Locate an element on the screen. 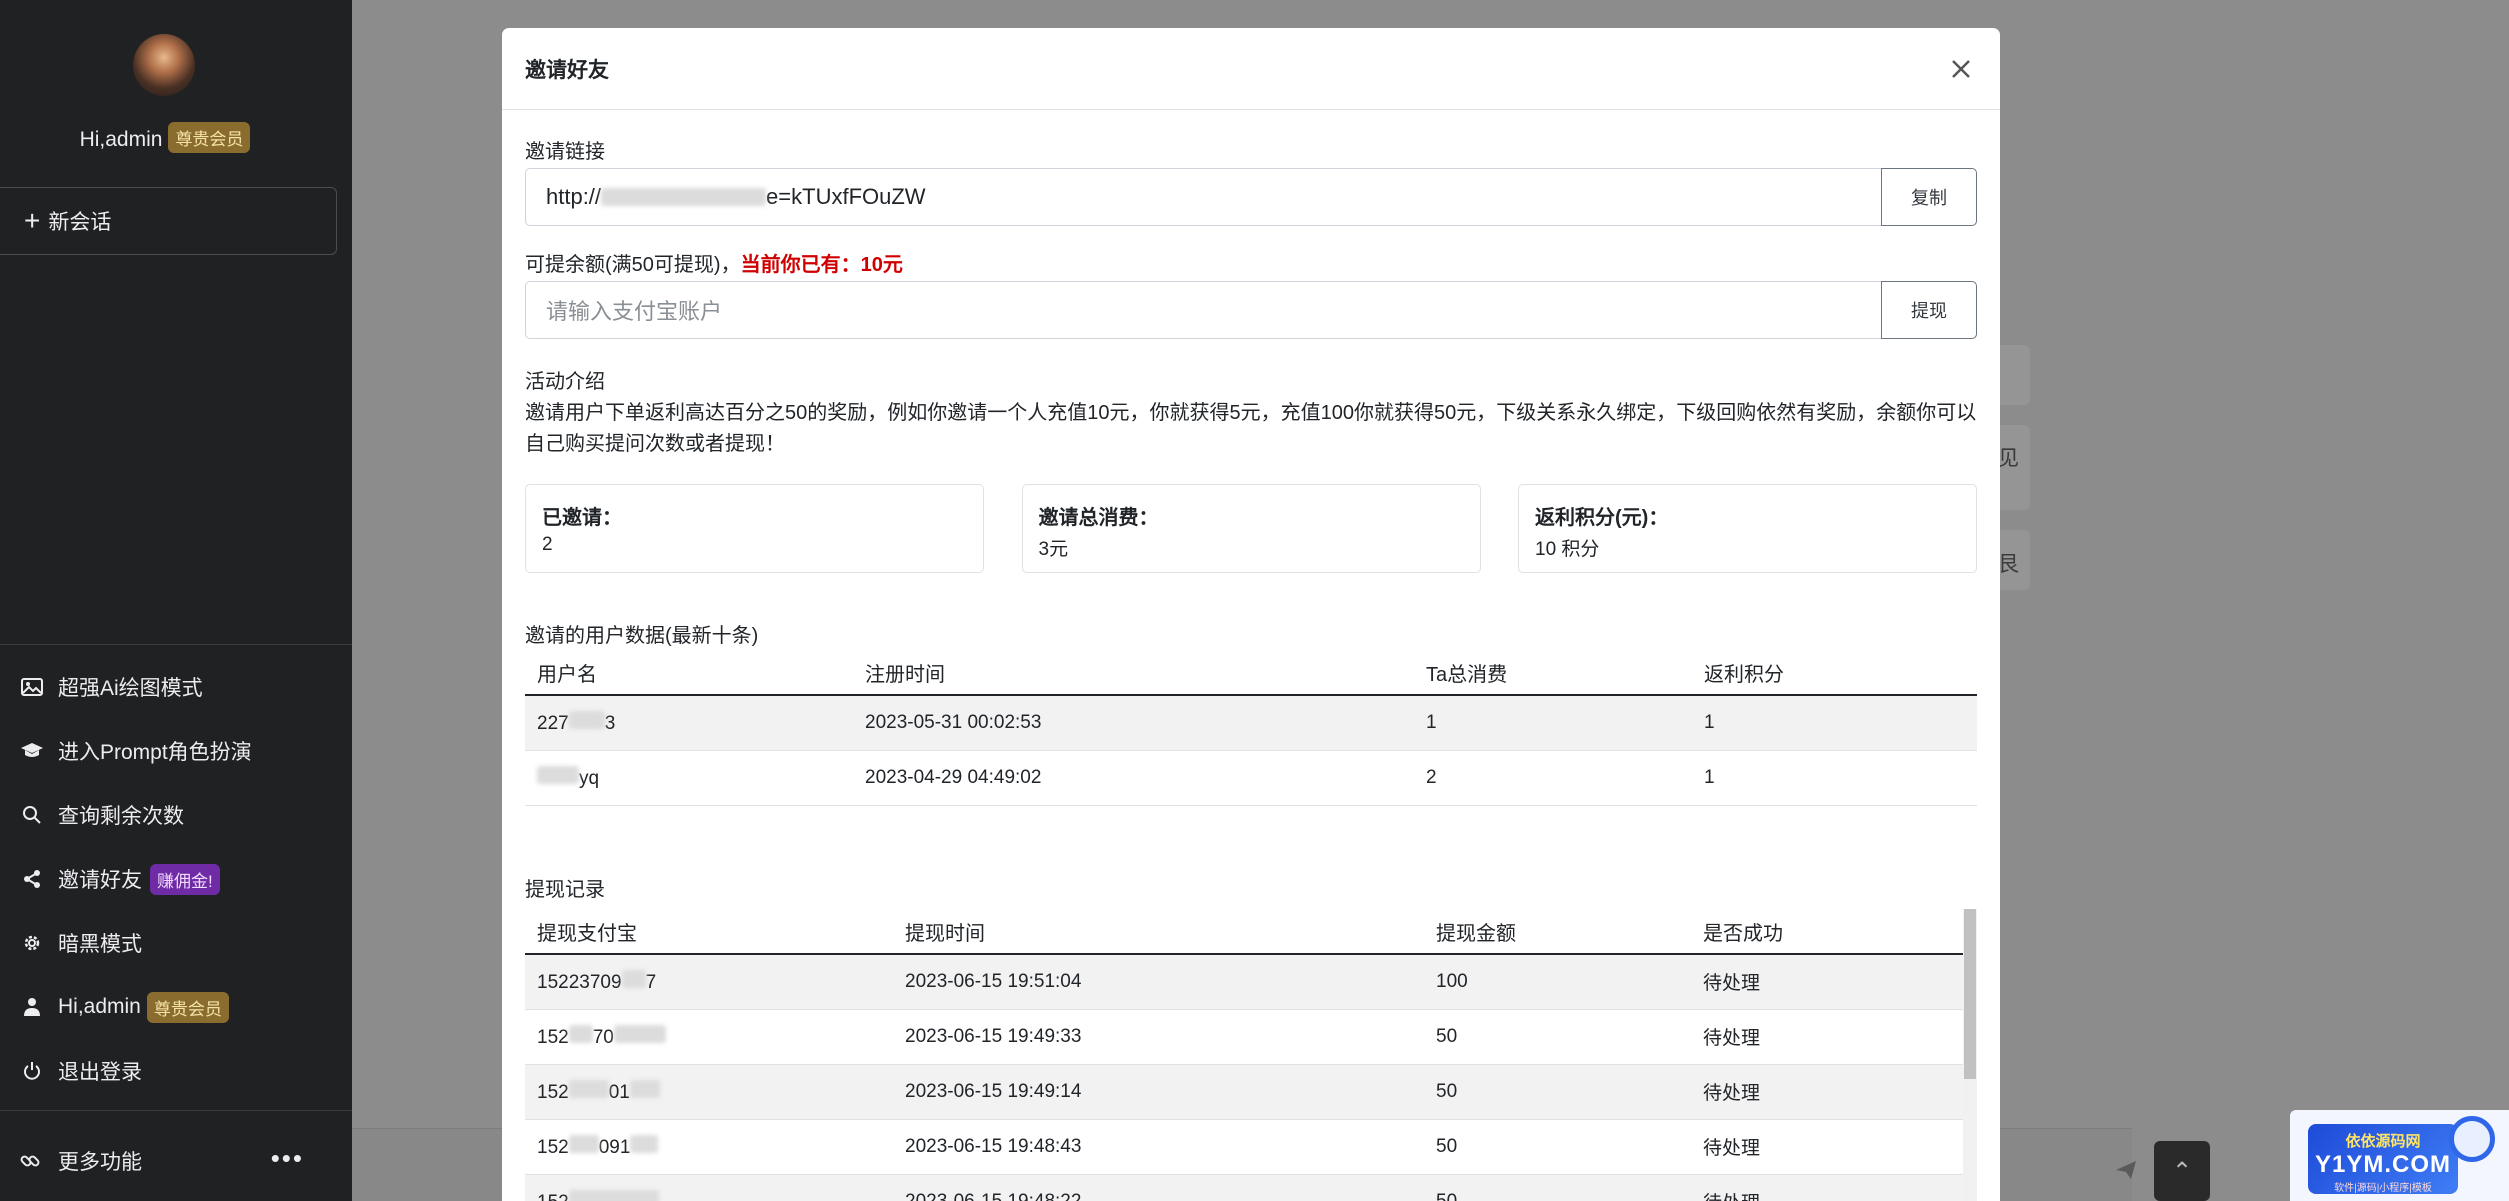 This screenshot has width=2509, height=1201. table-row: 152 01 2023-06-15 19:49:14 50 待处理 is located at coordinates (1244, 1092).